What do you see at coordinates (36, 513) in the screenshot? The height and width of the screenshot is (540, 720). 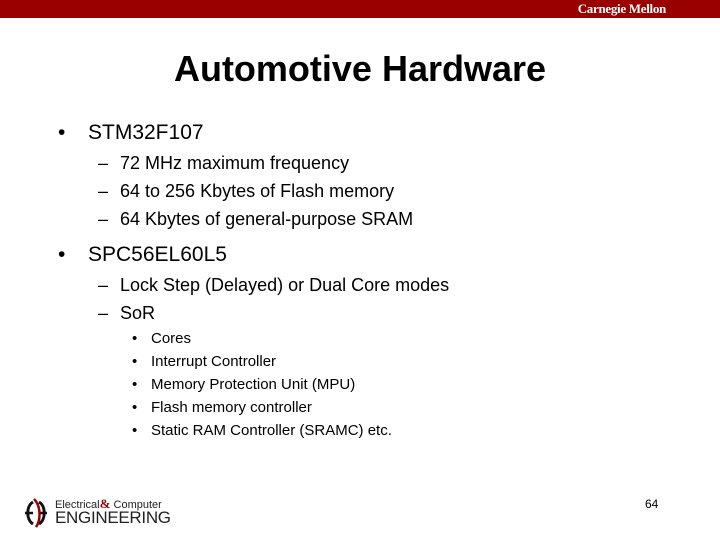 I see `ece-logo-icon` at bounding box center [36, 513].